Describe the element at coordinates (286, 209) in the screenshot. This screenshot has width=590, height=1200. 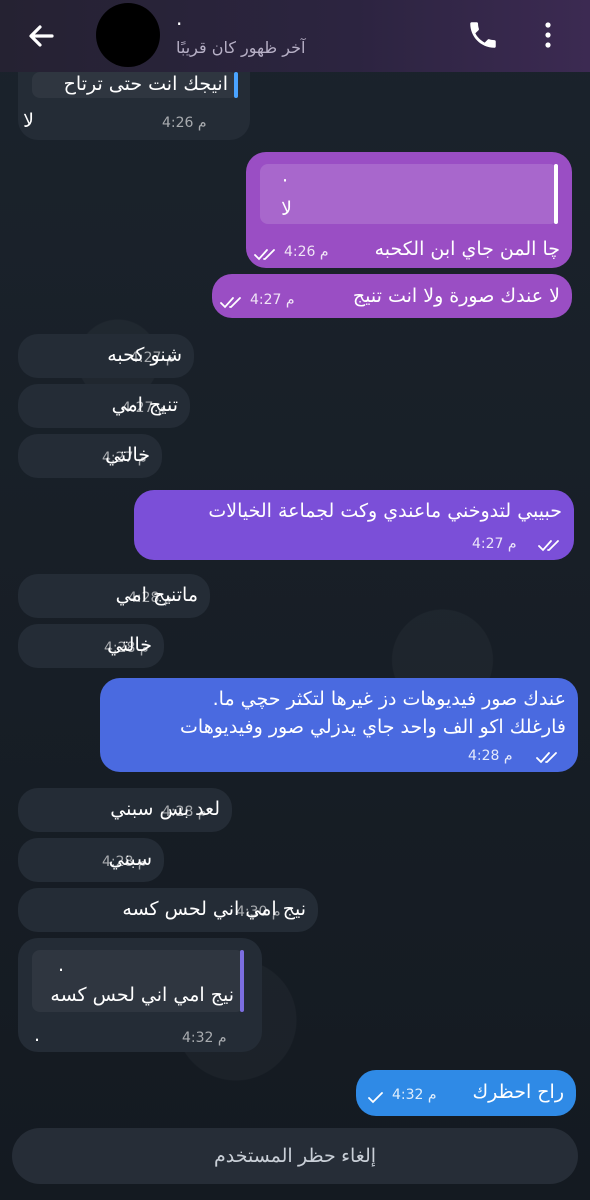
I see `quote-text: لا` at that location.